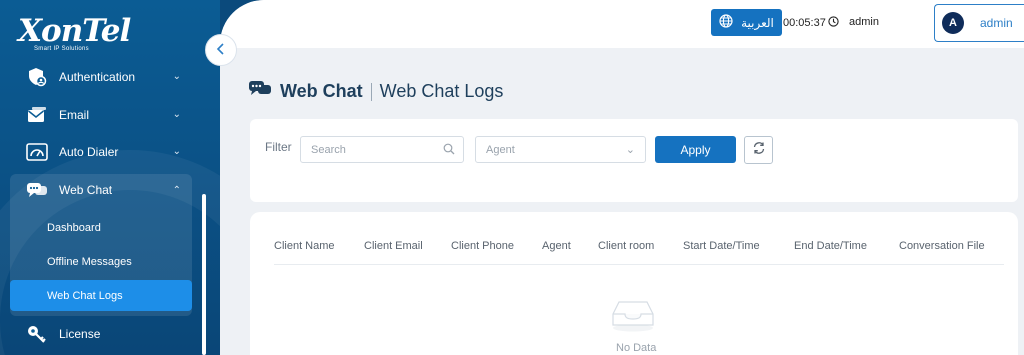 The width and height of the screenshot is (1024, 355). I want to click on filter-label: Filter, so click(278, 147).